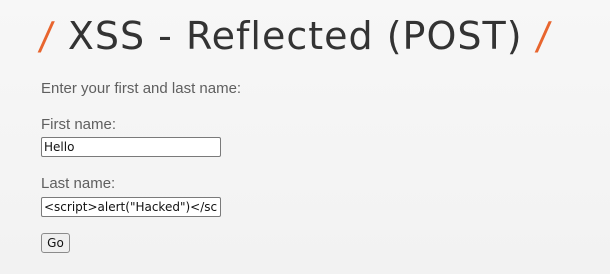 The image size is (610, 274). What do you see at coordinates (78, 183) in the screenshot?
I see `last-name-label: Last name:` at bounding box center [78, 183].